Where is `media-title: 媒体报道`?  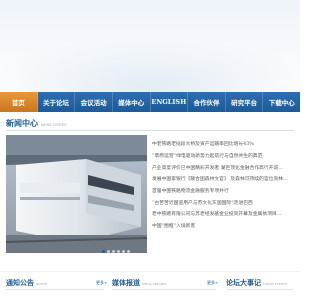
media-title: 媒体报道 is located at coordinates (126, 282).